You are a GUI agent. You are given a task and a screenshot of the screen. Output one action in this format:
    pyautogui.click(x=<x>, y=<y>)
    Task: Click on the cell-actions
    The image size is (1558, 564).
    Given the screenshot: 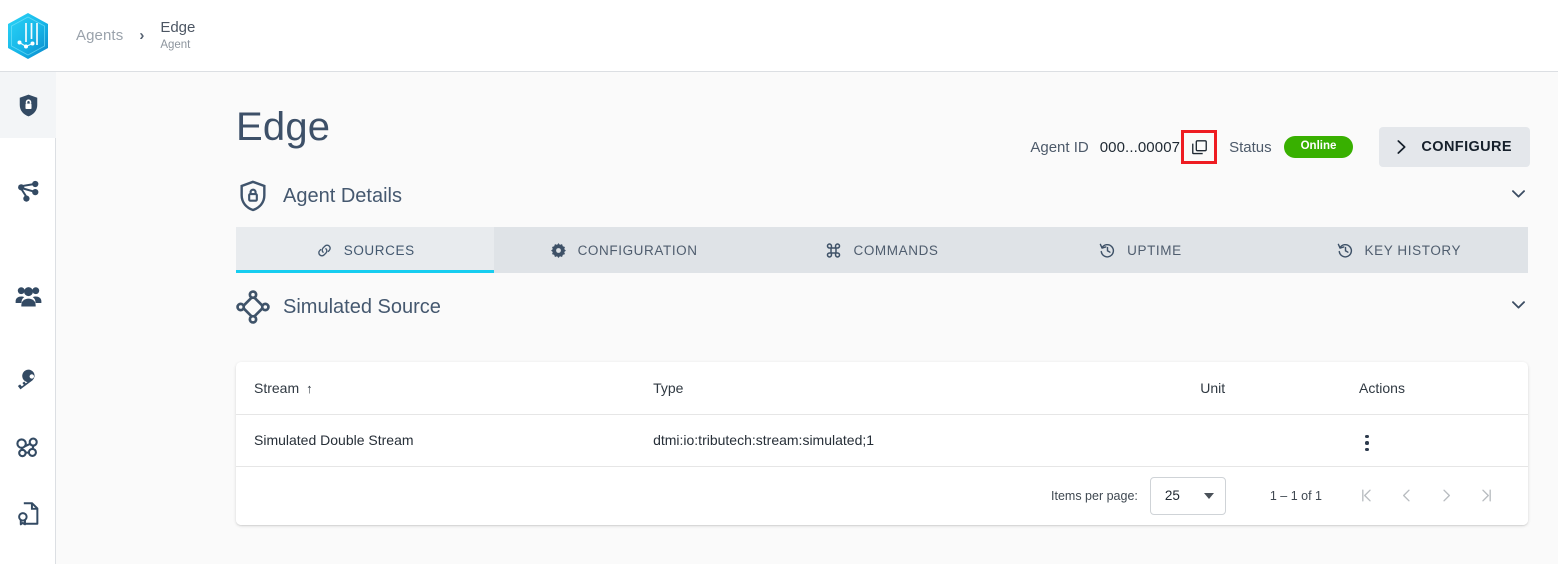 What is the action you would take?
    pyautogui.click(x=1443, y=440)
    